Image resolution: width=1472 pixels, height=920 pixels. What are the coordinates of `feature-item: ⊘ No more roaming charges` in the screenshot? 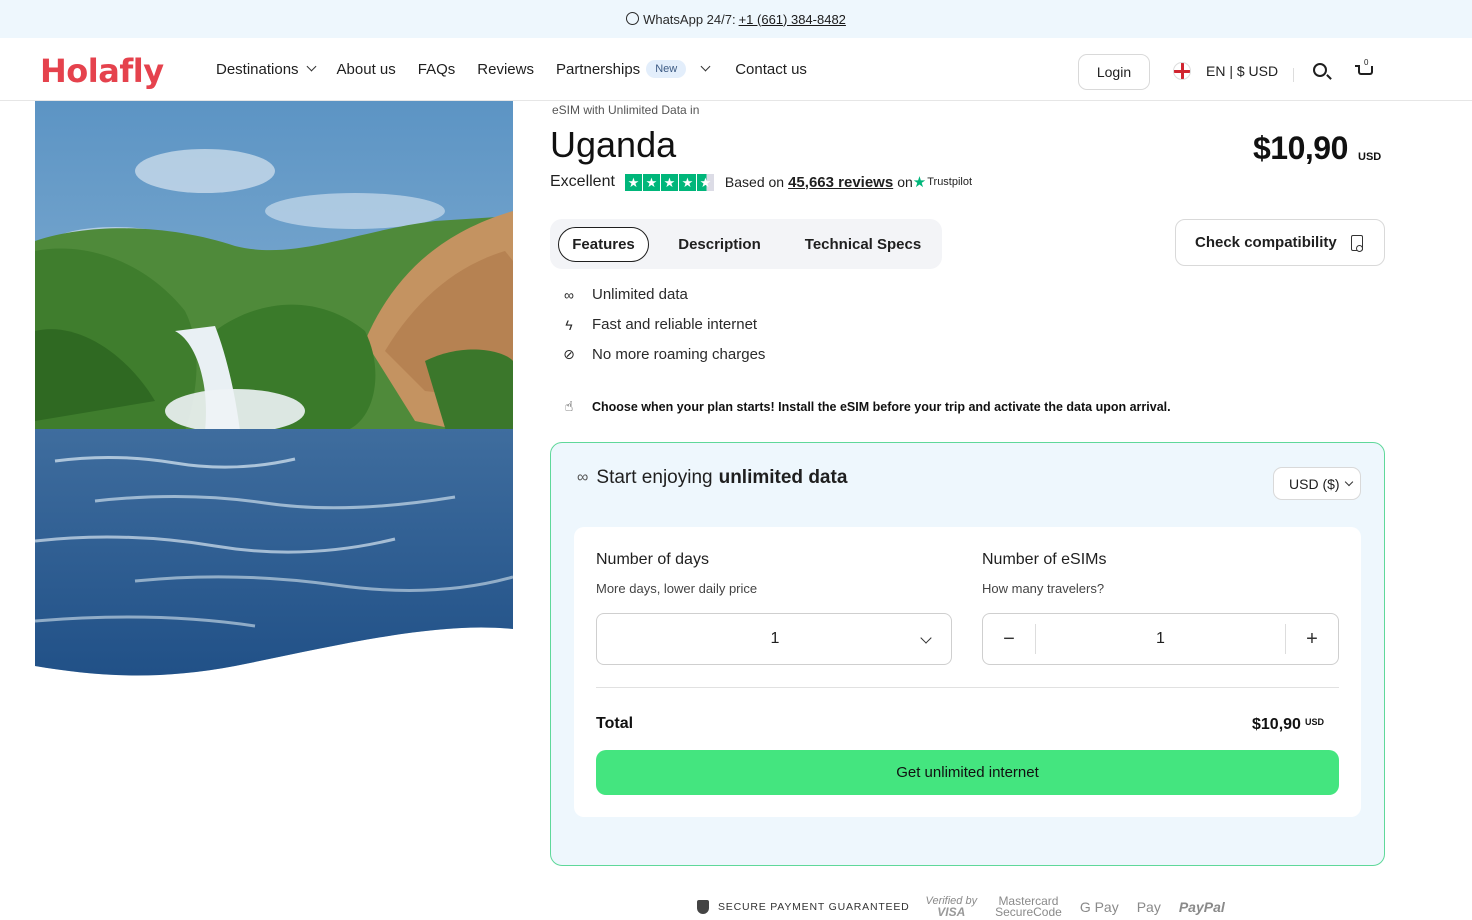 It's located at (662, 354).